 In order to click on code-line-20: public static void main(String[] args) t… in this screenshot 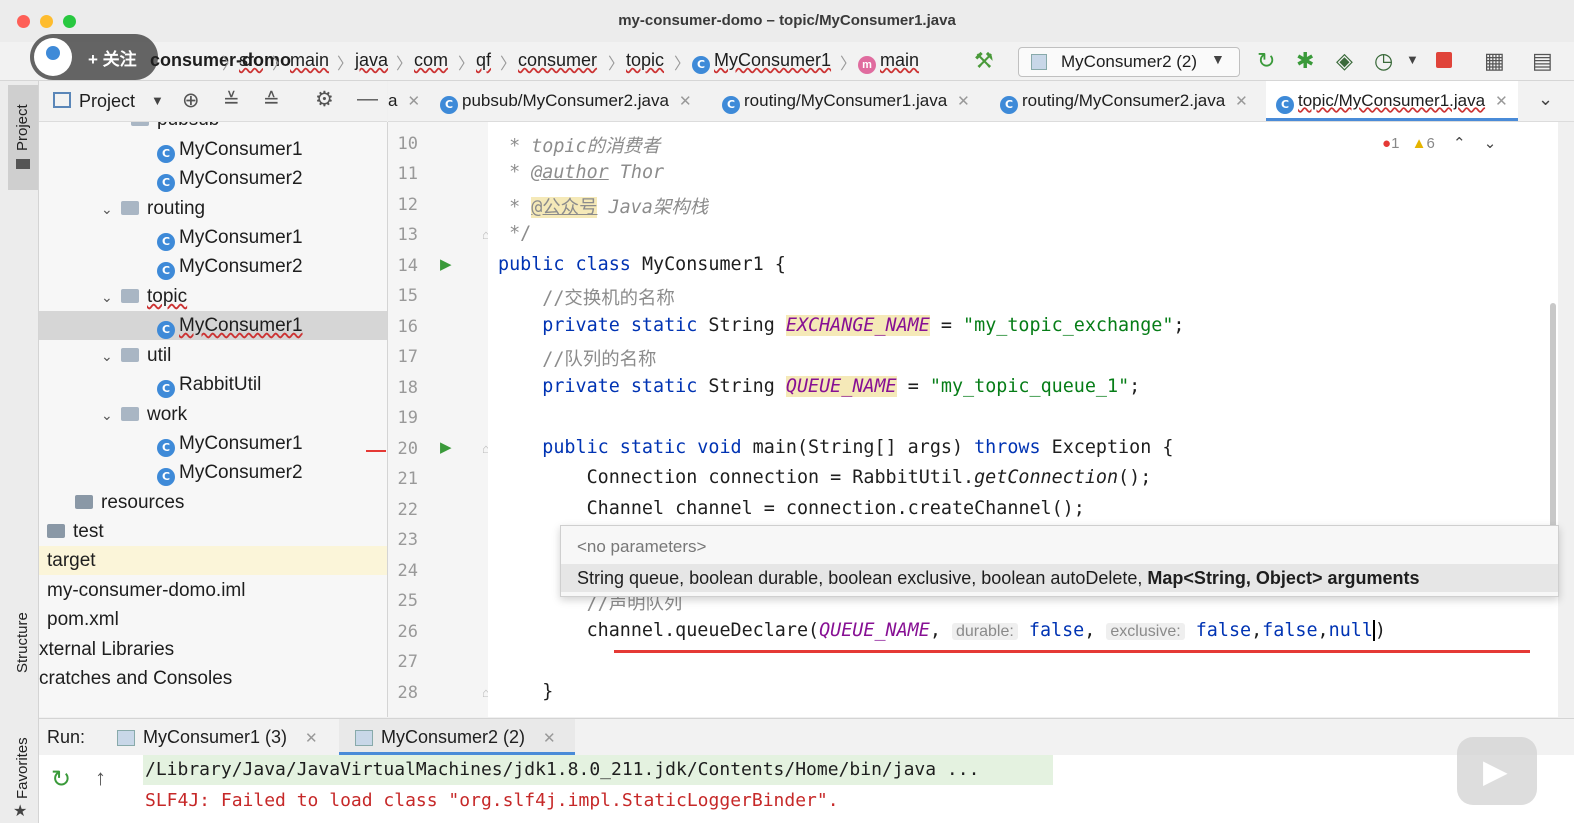, I will do `click(835, 447)`.